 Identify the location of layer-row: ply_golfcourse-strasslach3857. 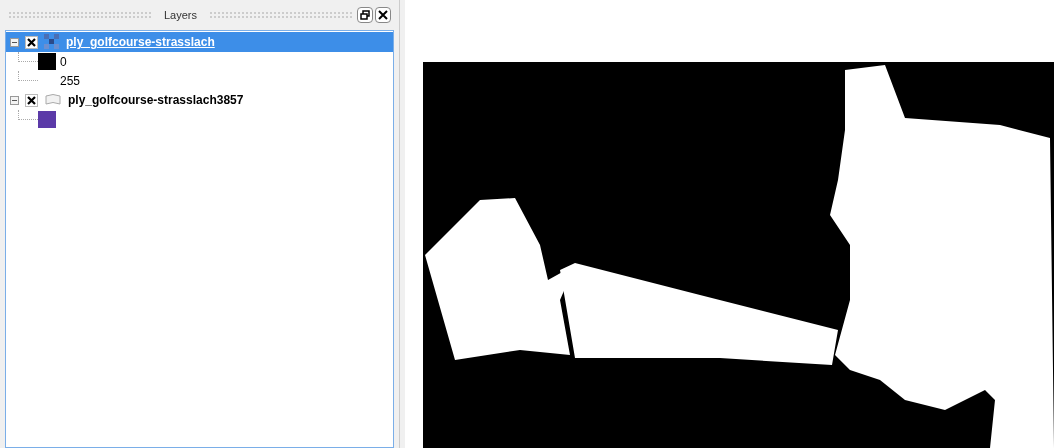
(199, 100).